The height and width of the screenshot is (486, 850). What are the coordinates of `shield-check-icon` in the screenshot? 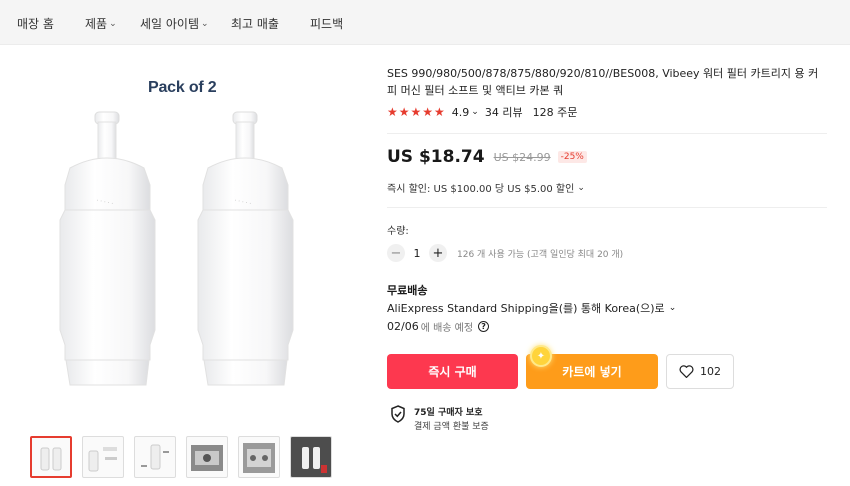 It's located at (398, 414).